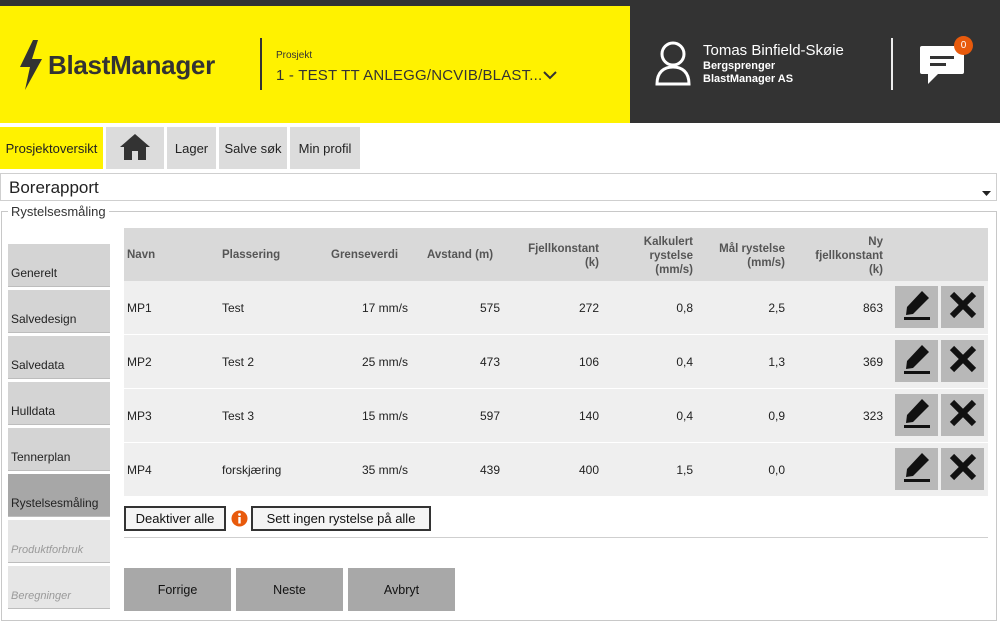 The image size is (1000, 625). What do you see at coordinates (384, 470) in the screenshot?
I see `cell-grenseverdi: 35 mm/s` at bounding box center [384, 470].